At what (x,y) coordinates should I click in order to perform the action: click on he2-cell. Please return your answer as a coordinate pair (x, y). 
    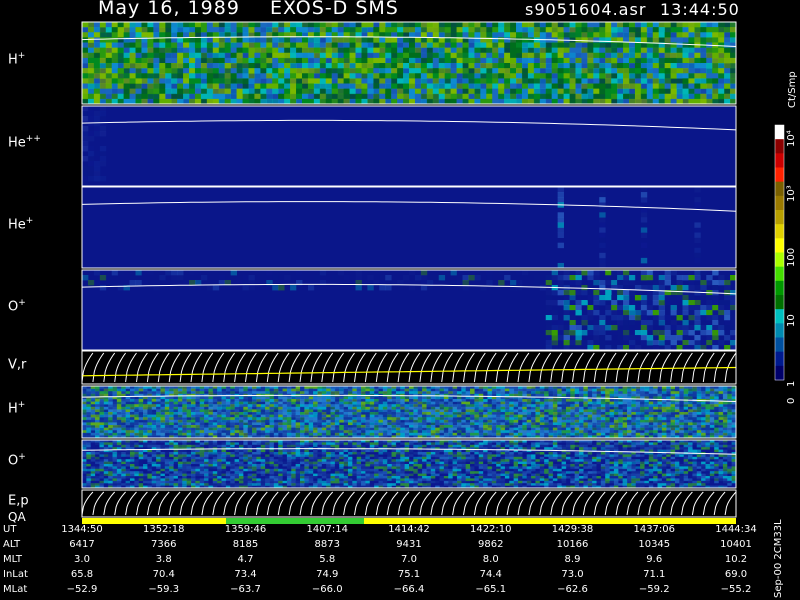
    Looking at the image, I should click on (103, 109).